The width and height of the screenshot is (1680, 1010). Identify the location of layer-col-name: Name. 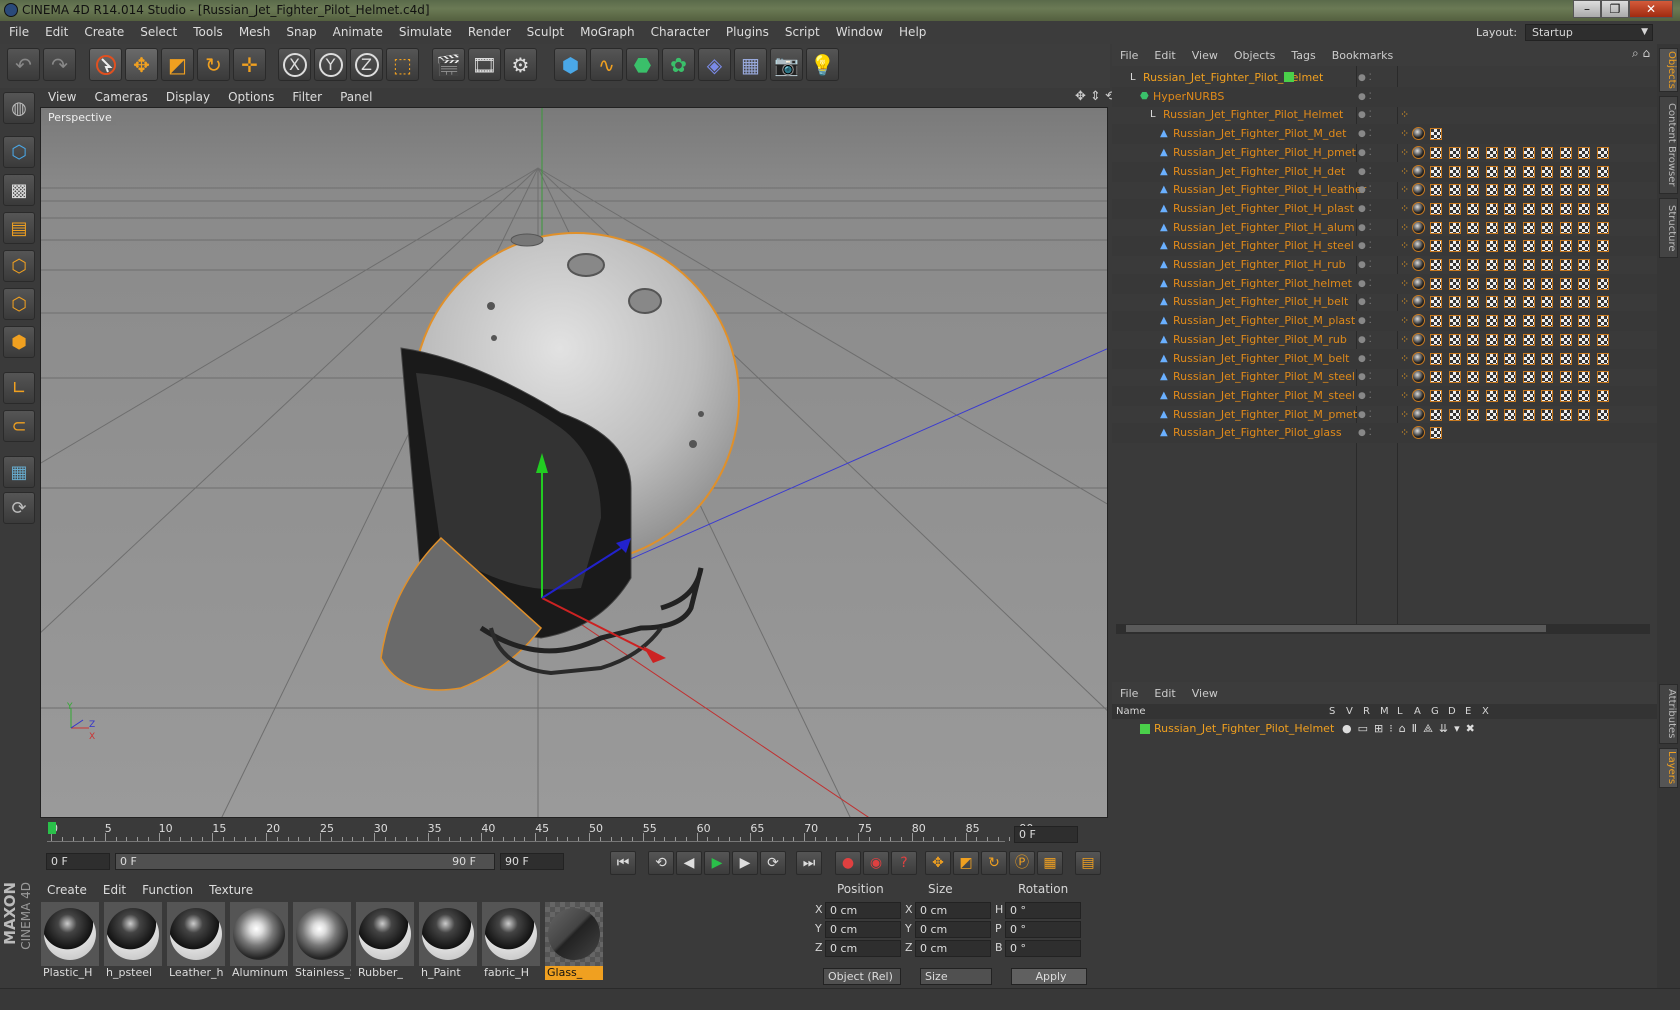
(1131, 711).